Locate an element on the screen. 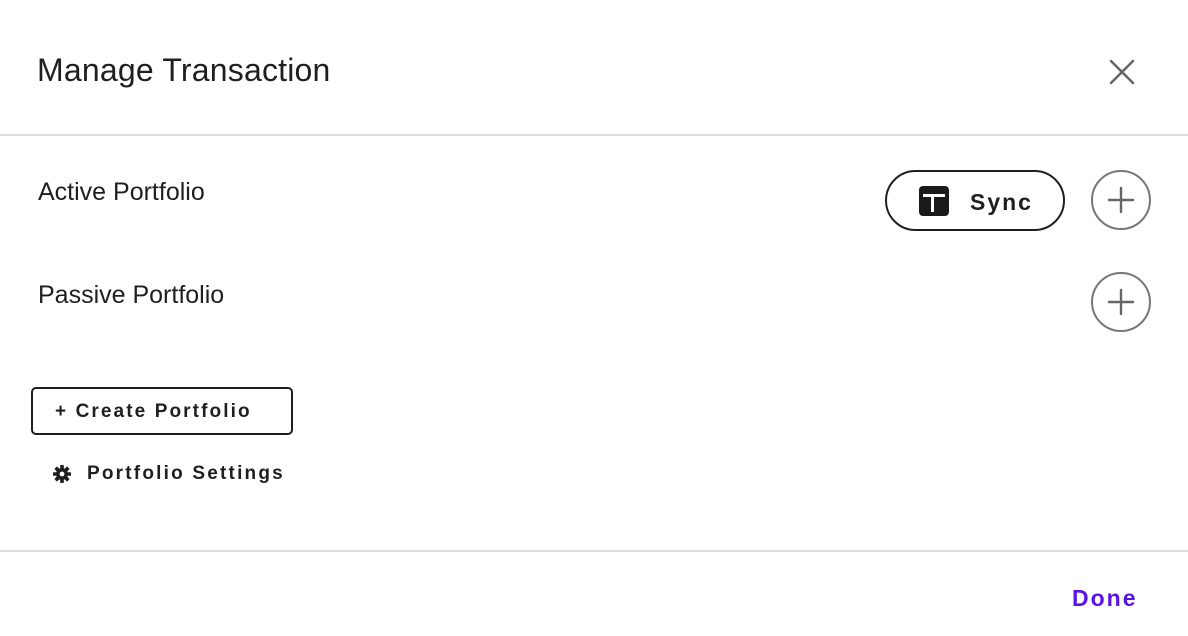 The image size is (1188, 636). create-portfolio-label: + Create Portfolio is located at coordinates (153, 411).